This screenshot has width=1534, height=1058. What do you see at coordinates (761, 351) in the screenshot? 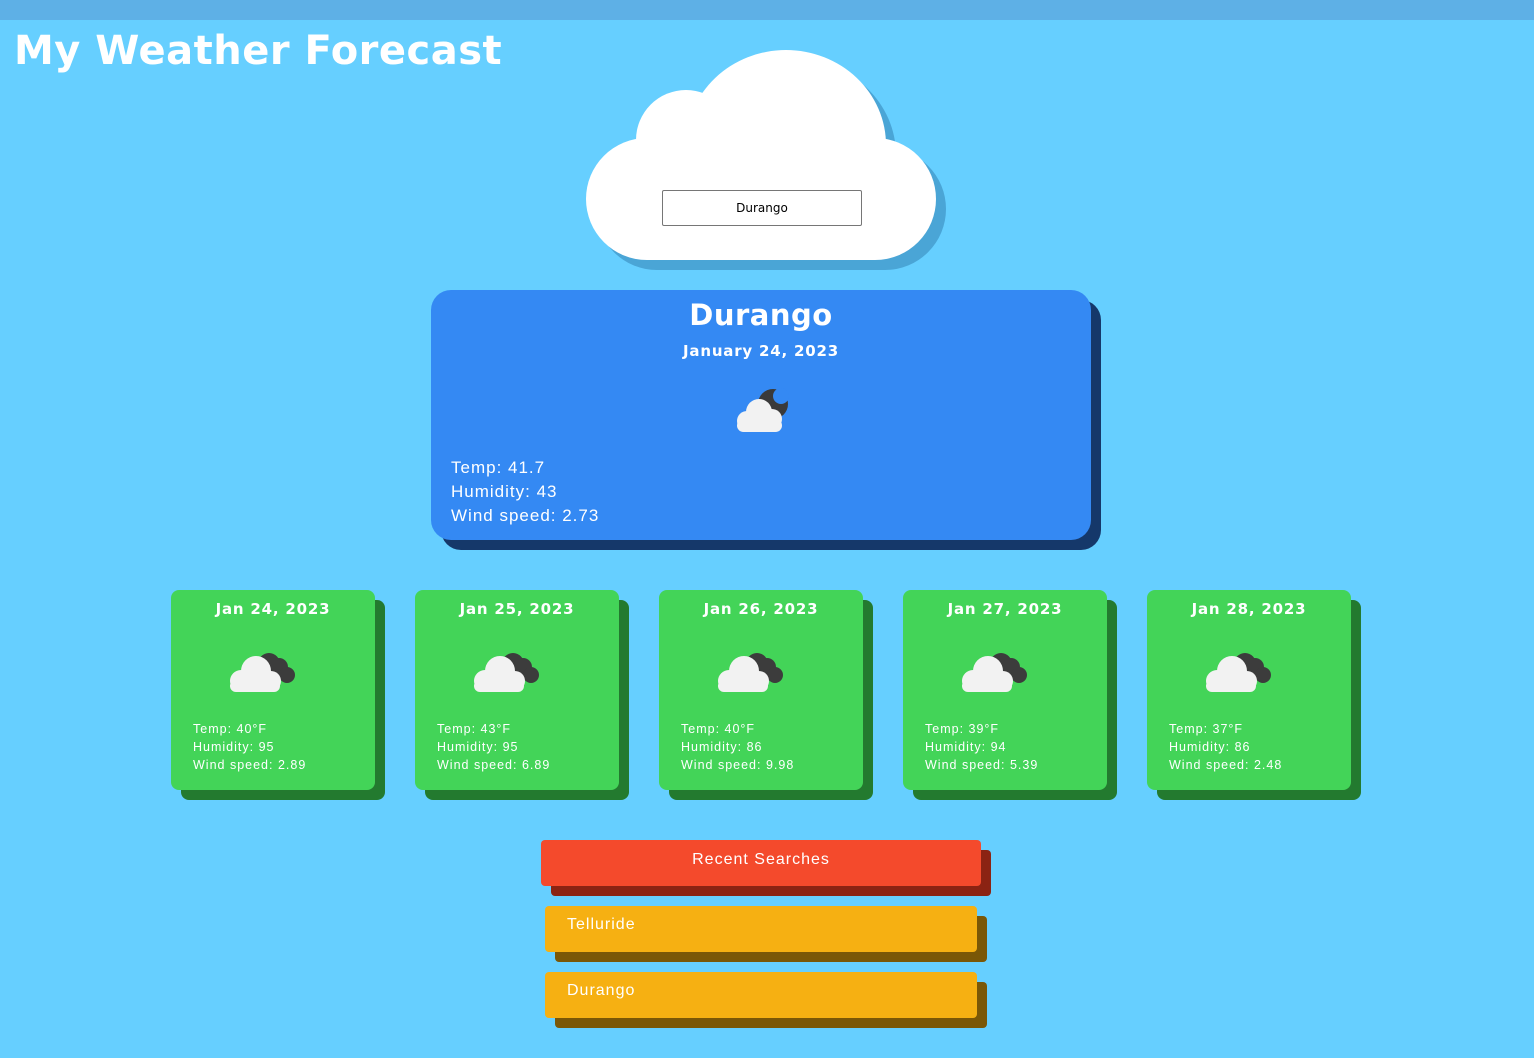
I see `current-date: January 24, 2023` at bounding box center [761, 351].